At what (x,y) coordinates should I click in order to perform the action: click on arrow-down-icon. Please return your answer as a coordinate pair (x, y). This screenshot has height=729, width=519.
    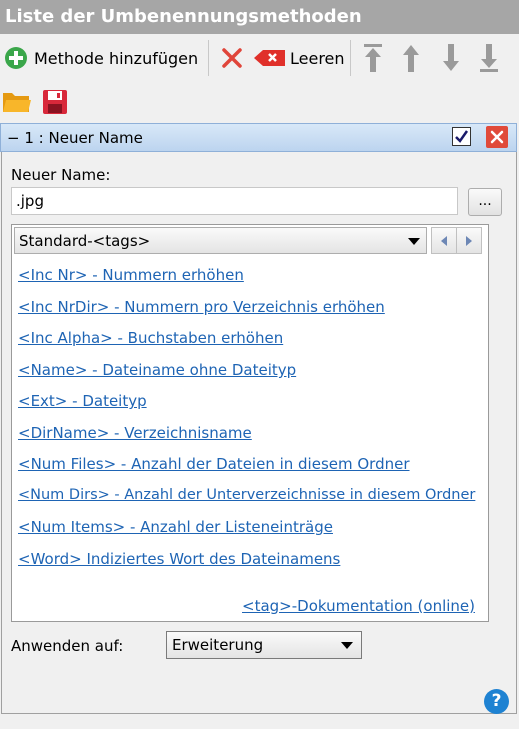
    Looking at the image, I should click on (451, 57).